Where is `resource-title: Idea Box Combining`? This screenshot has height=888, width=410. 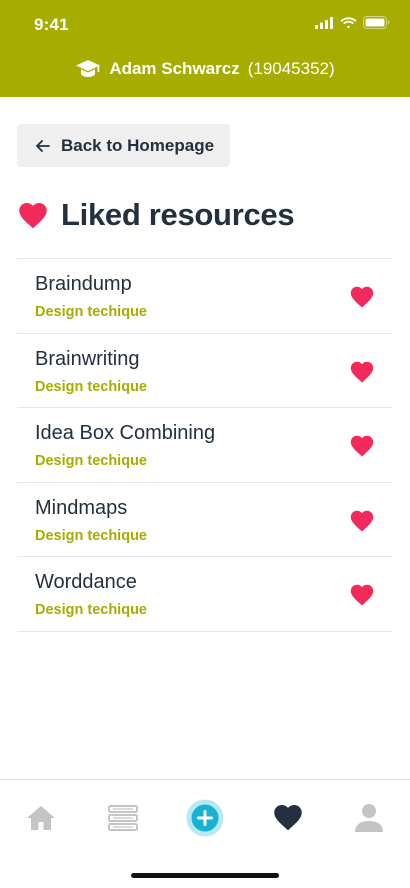 resource-title: Idea Box Combining is located at coordinates (125, 433).